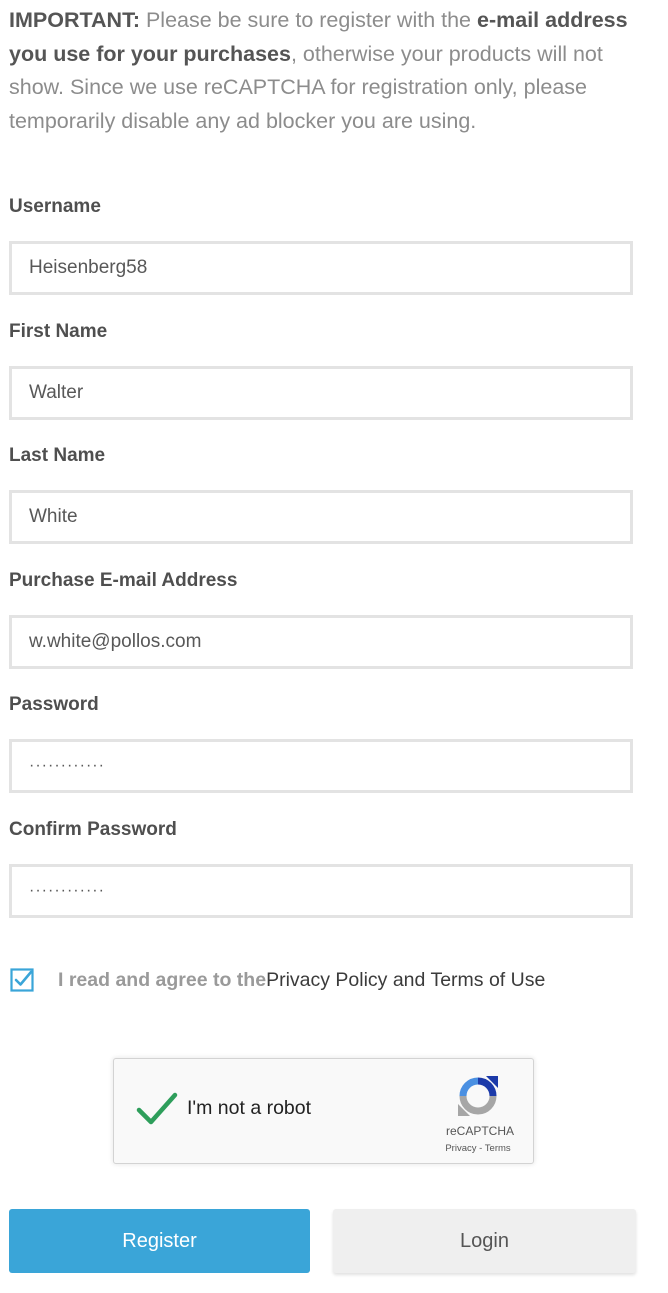  What do you see at coordinates (308, 20) in the screenshot?
I see `notice-text-1: Please be sure to register with the` at bounding box center [308, 20].